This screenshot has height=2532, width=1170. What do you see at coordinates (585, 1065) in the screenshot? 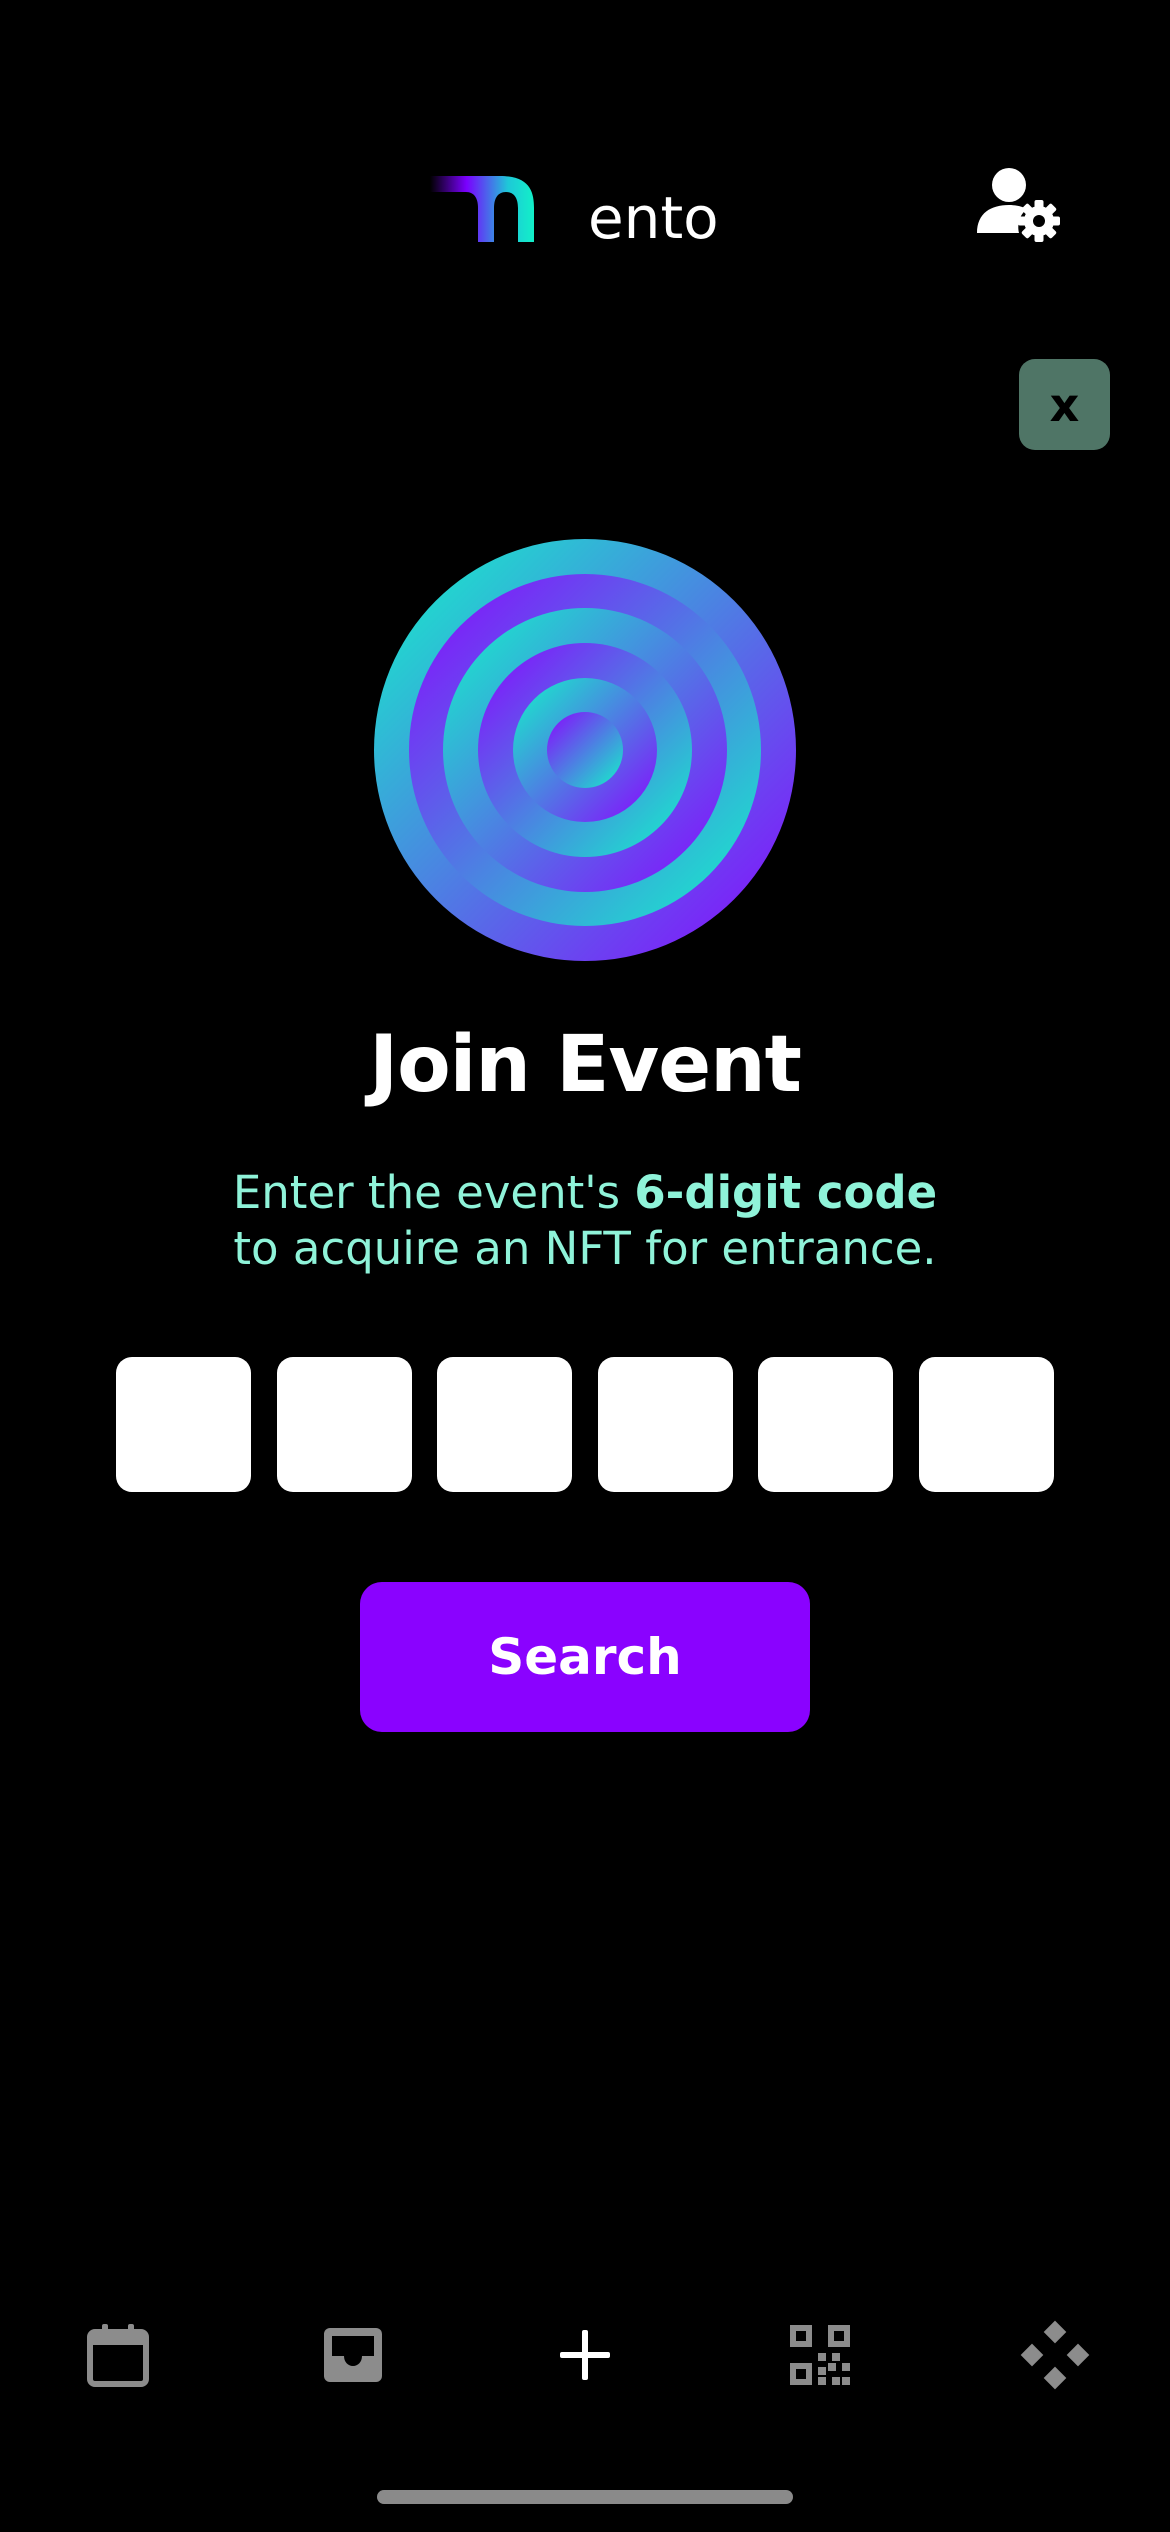
I see `page-title: Join Event` at bounding box center [585, 1065].